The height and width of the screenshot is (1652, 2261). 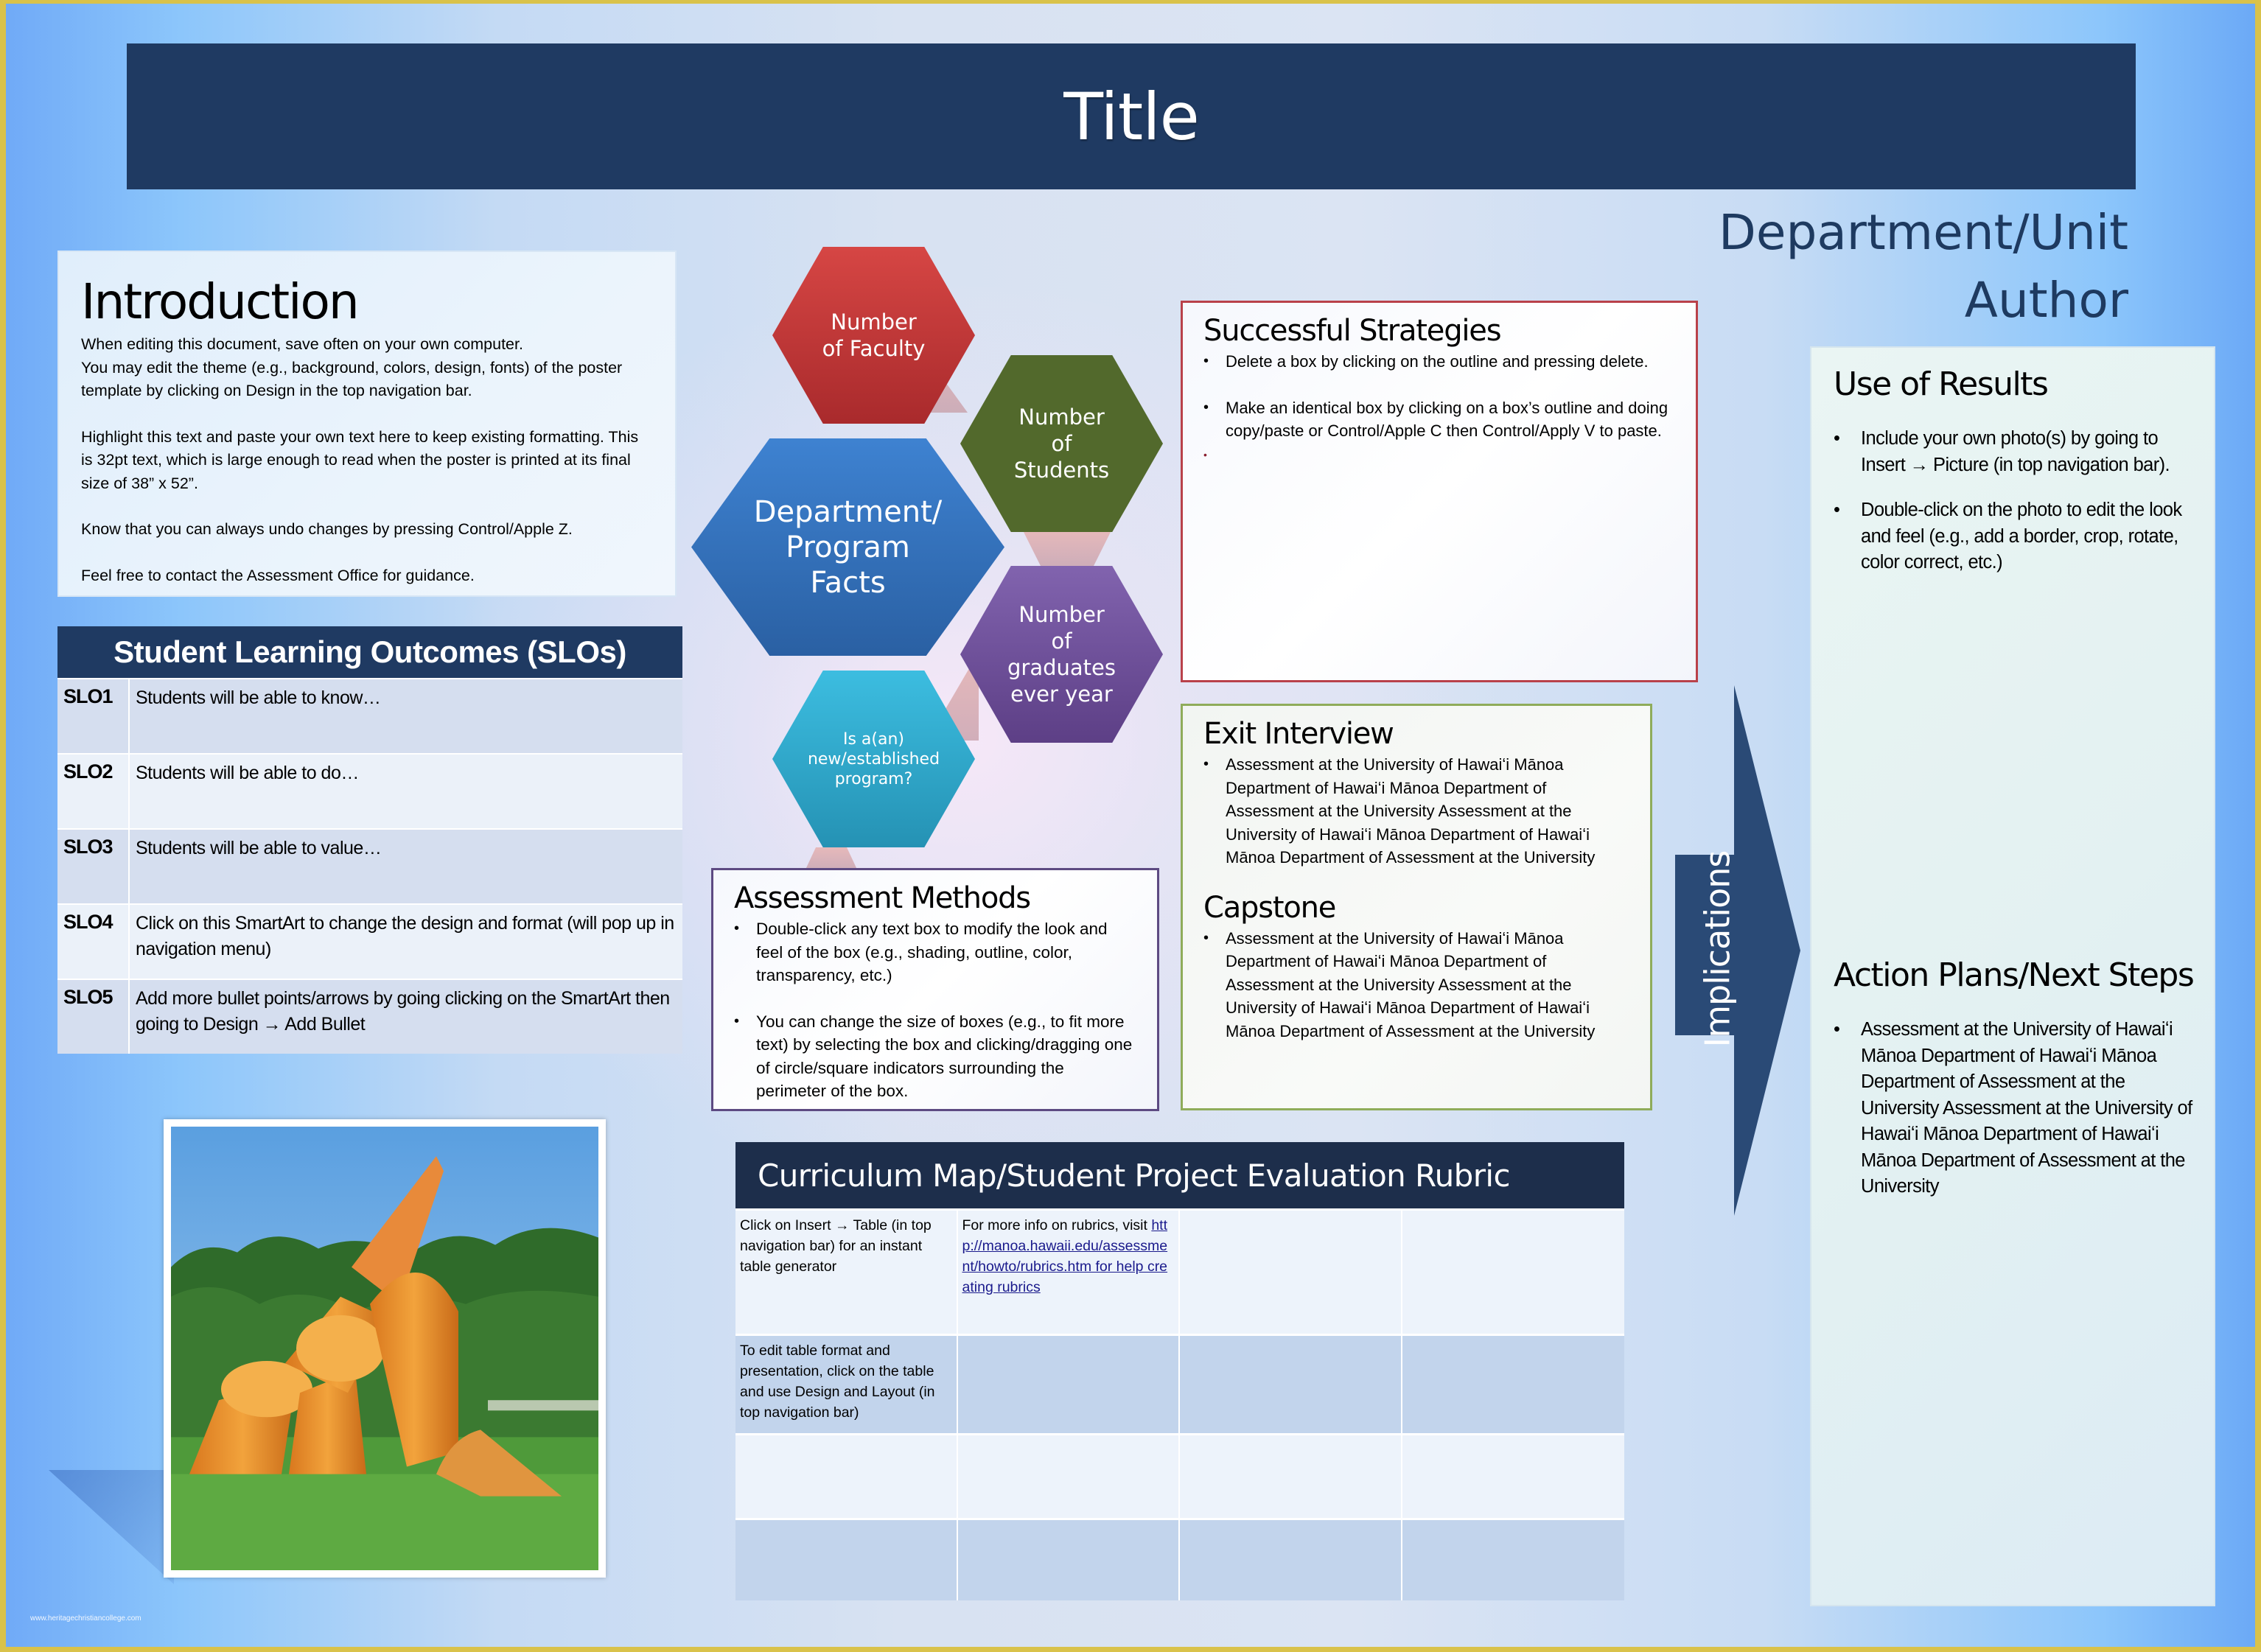 I want to click on slo-code: SLO3, so click(x=93, y=866).